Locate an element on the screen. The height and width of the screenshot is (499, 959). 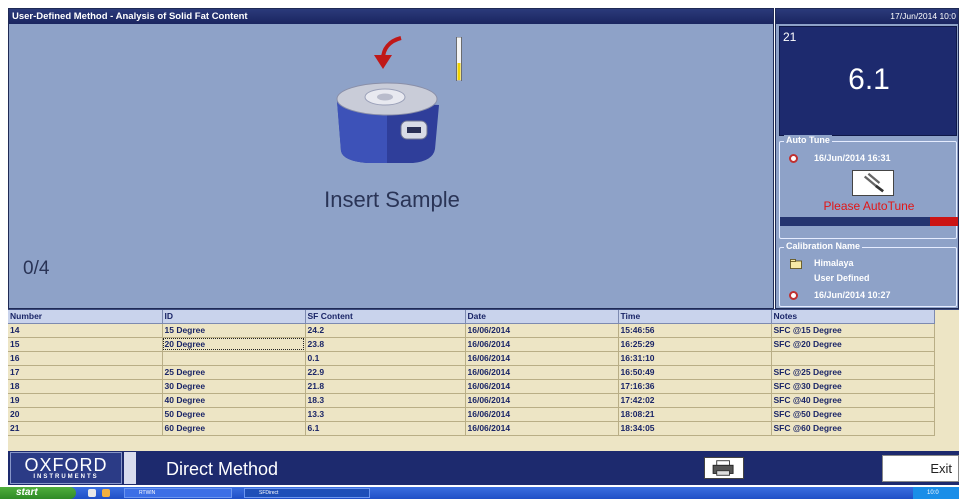
auto-tune-status-bar is located at coordinates (869, 221).